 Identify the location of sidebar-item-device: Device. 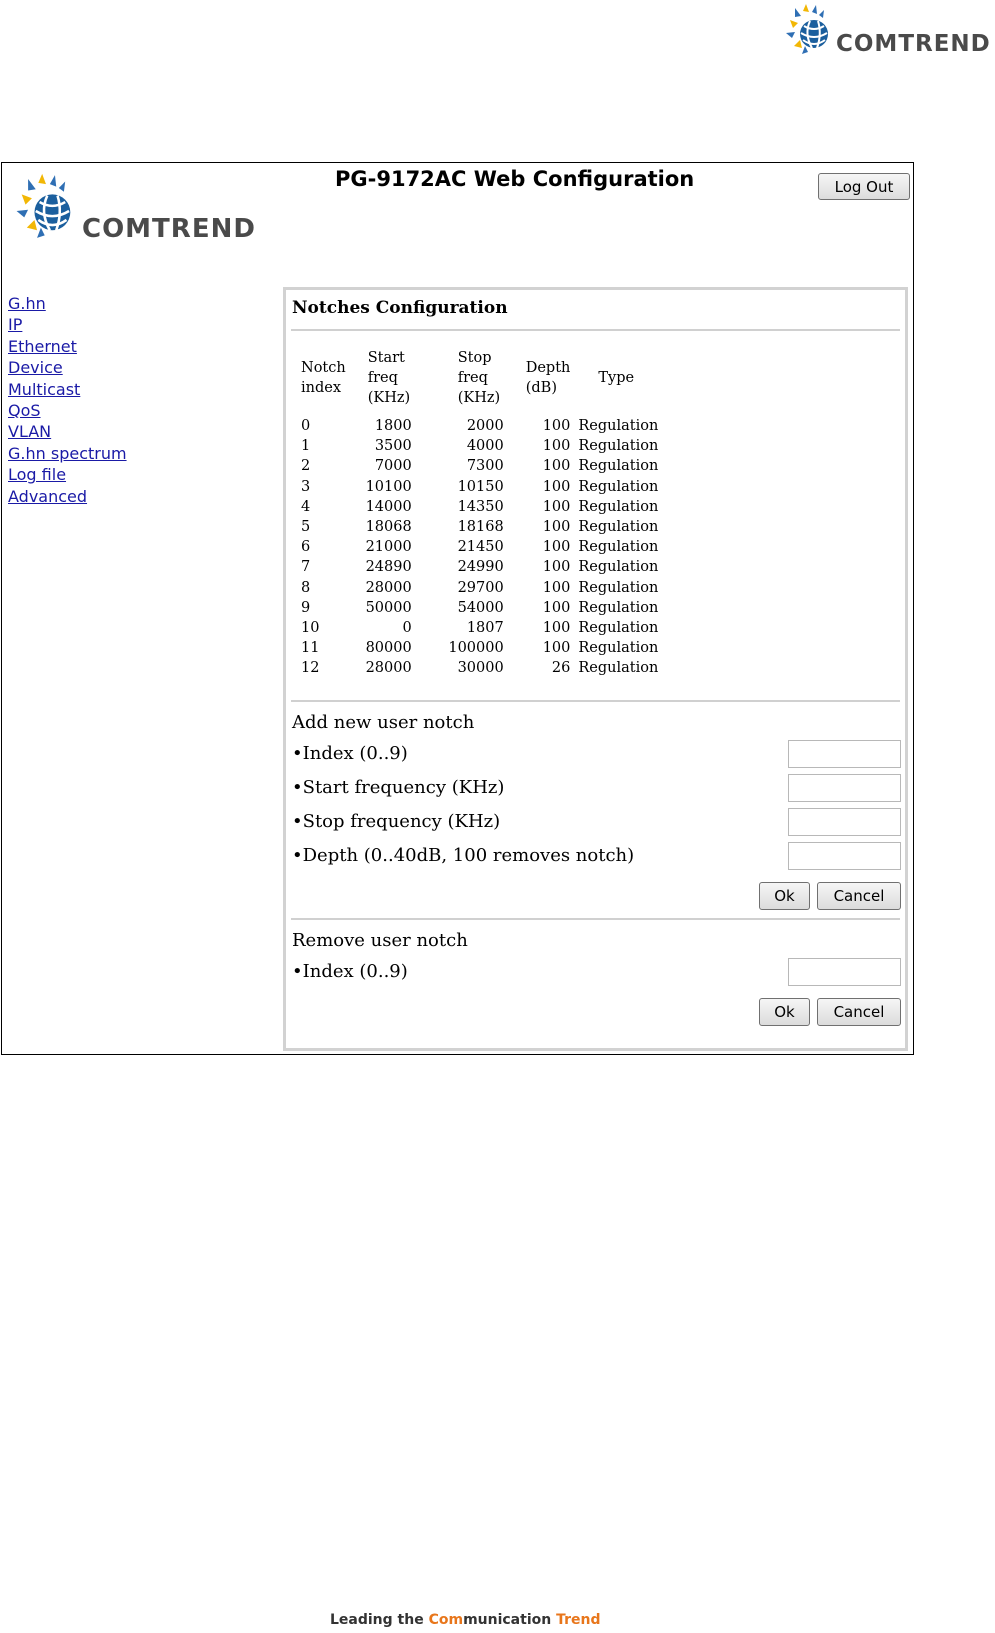
(67, 367).